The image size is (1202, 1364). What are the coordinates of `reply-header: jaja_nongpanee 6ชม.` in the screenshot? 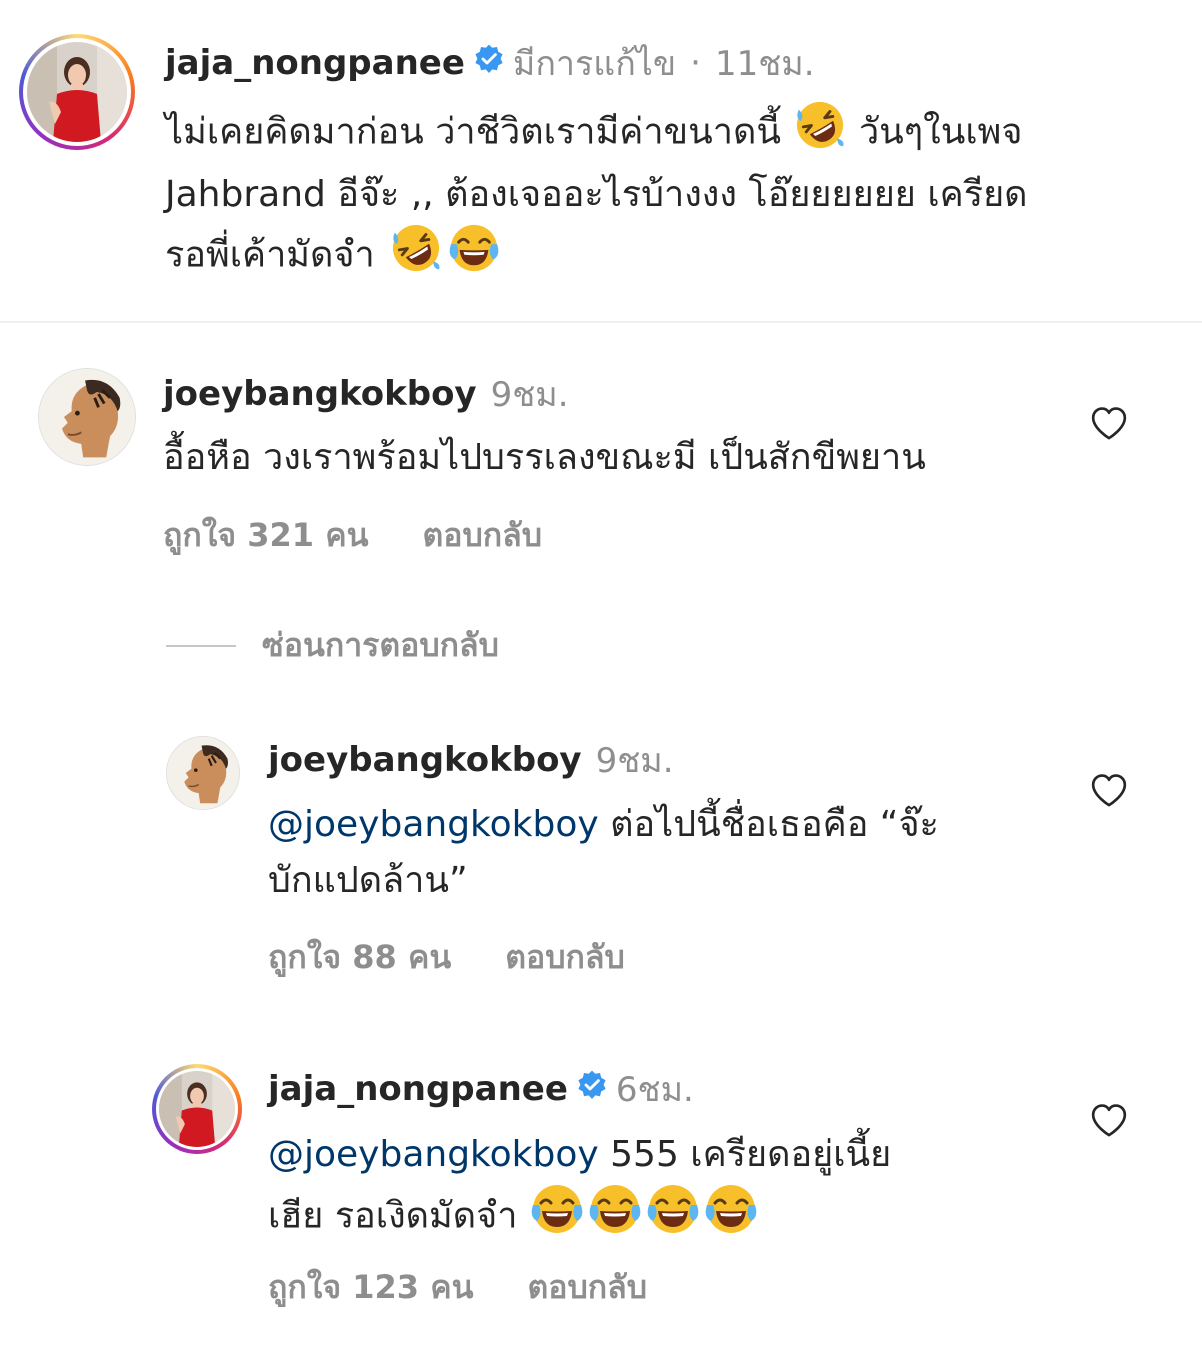 It's located at (481, 1089).